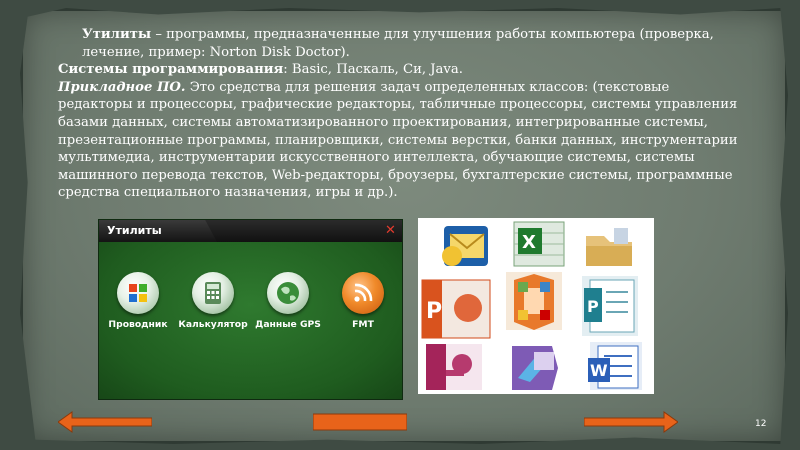 The image size is (800, 450). What do you see at coordinates (454, 367) in the screenshot?
I see `access-icon` at bounding box center [454, 367].